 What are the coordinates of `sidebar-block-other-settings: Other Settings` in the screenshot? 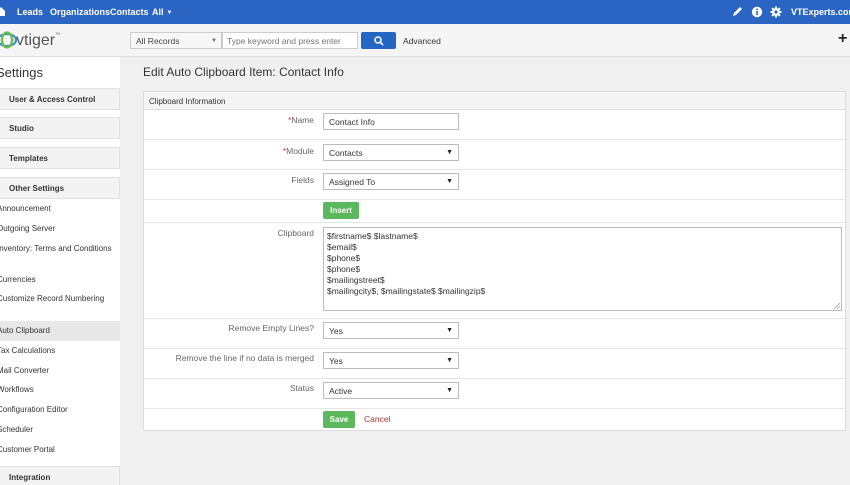 It's located at (60, 188).